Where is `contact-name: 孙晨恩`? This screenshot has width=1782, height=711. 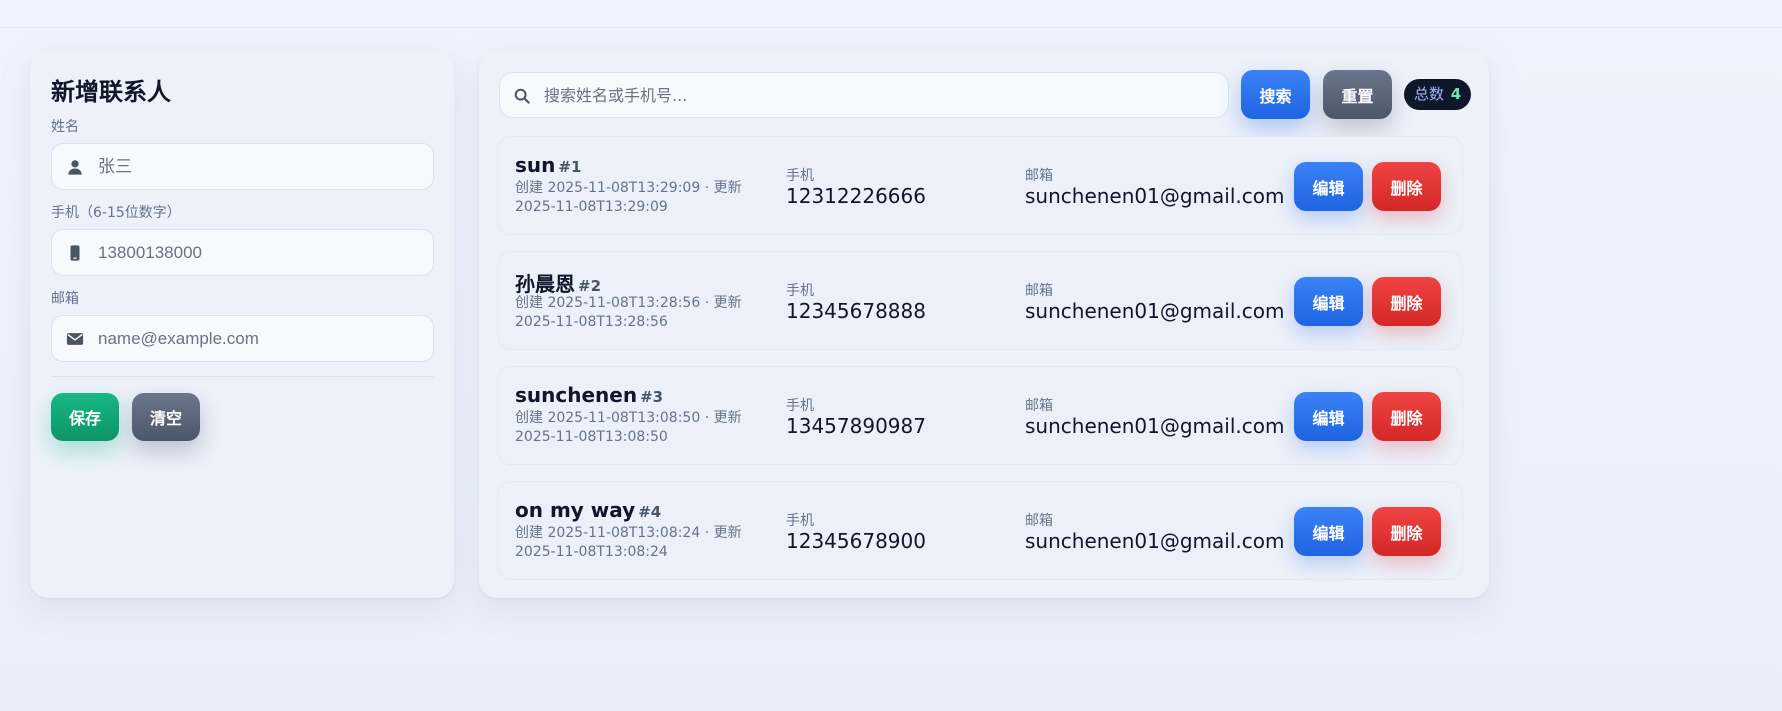
contact-name: 孙晨恩 is located at coordinates (545, 284).